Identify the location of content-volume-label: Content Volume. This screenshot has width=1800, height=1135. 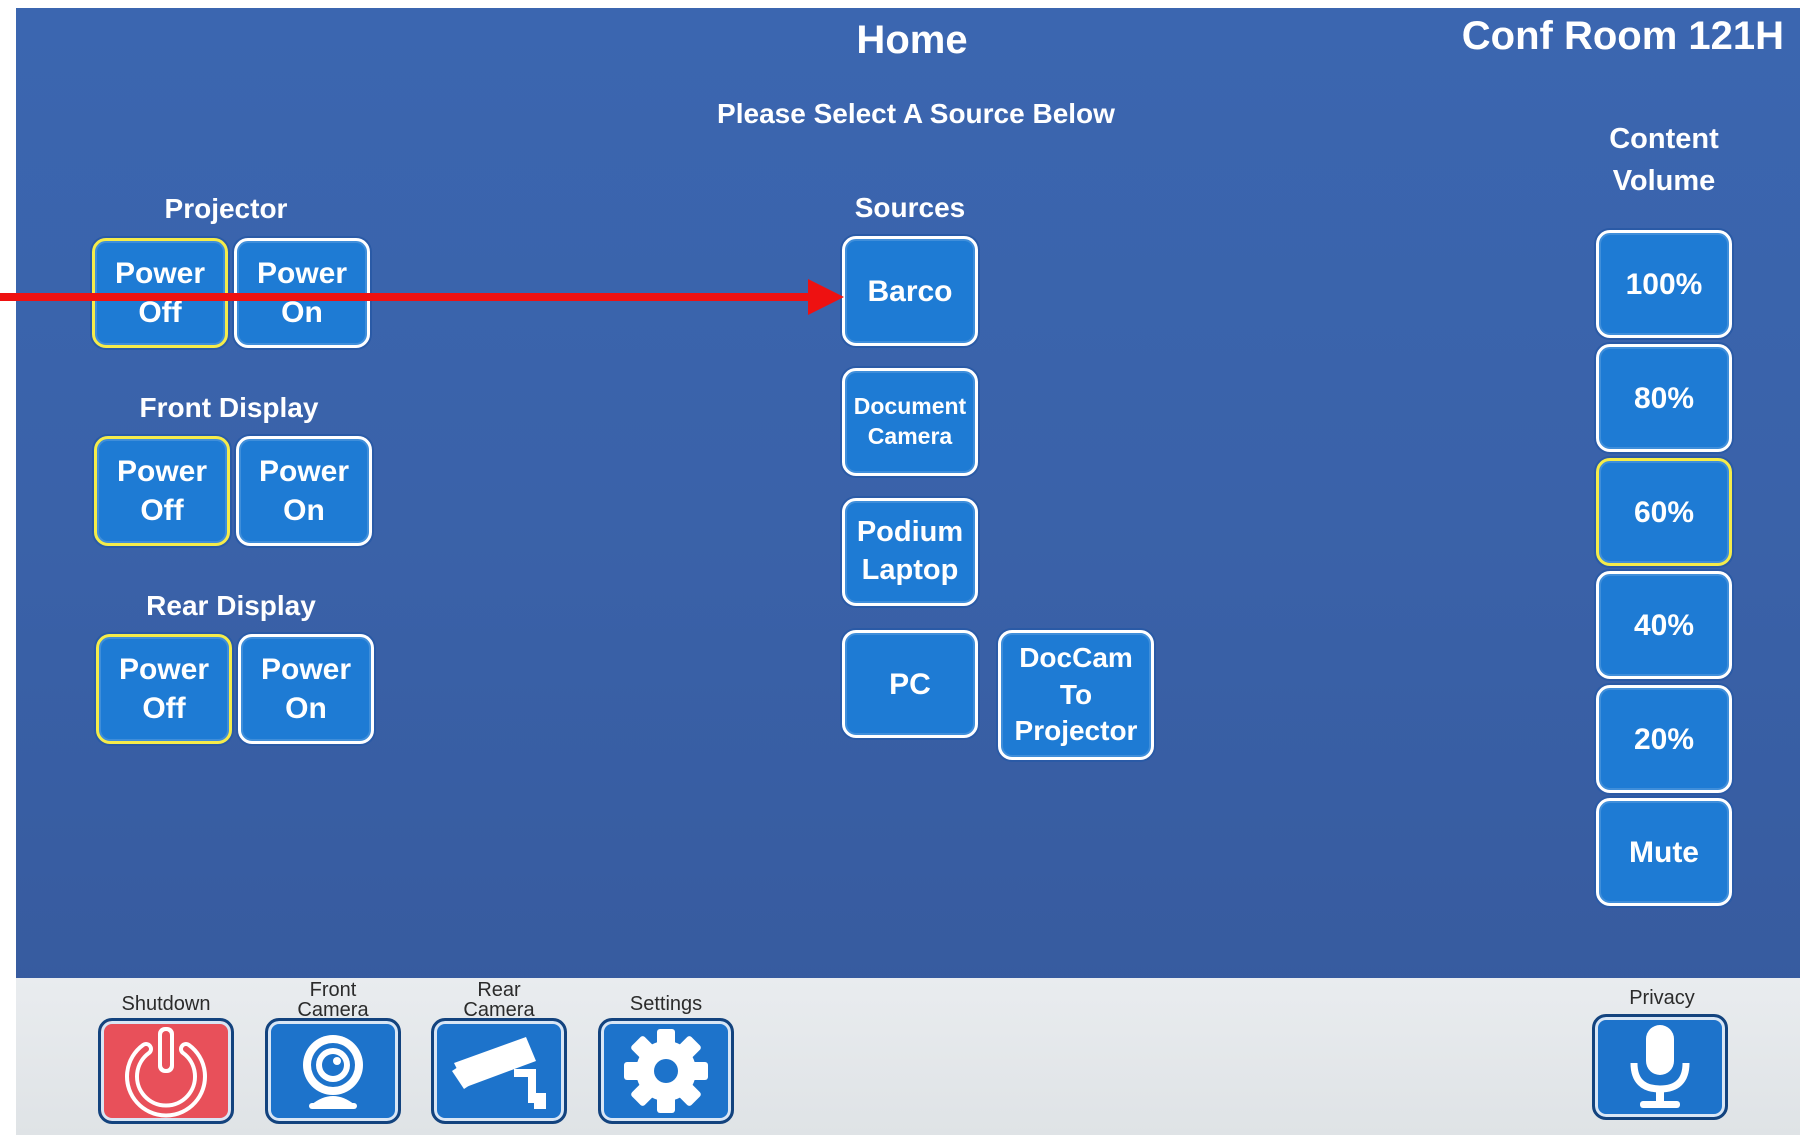
(1664, 160).